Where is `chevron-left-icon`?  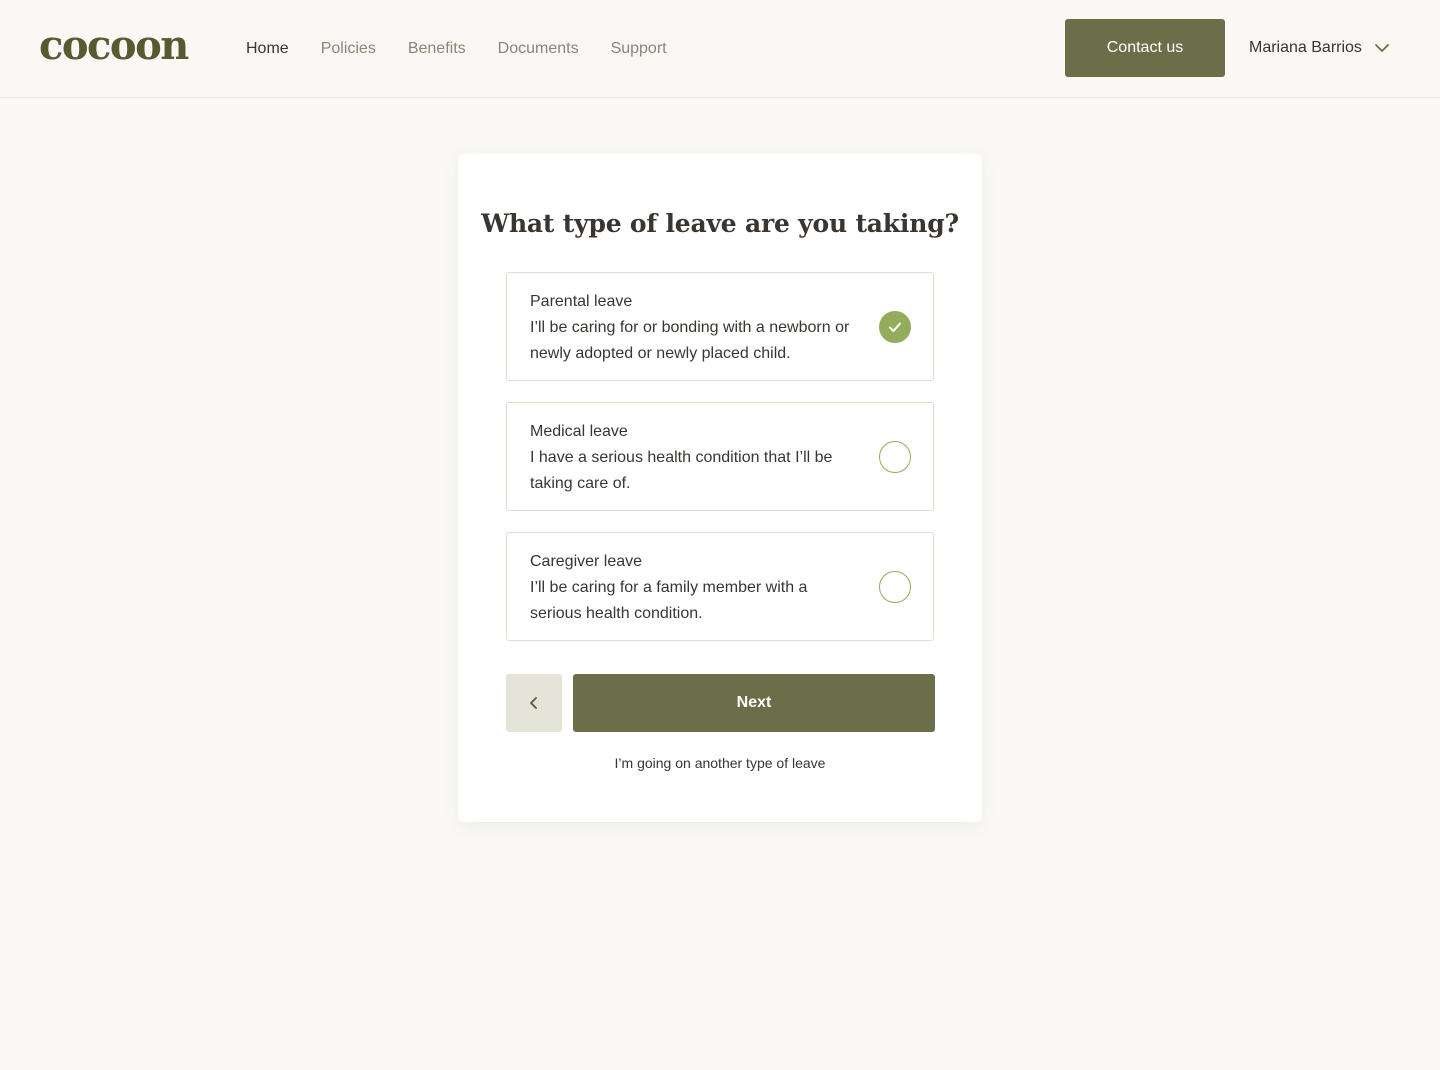 chevron-left-icon is located at coordinates (533, 703).